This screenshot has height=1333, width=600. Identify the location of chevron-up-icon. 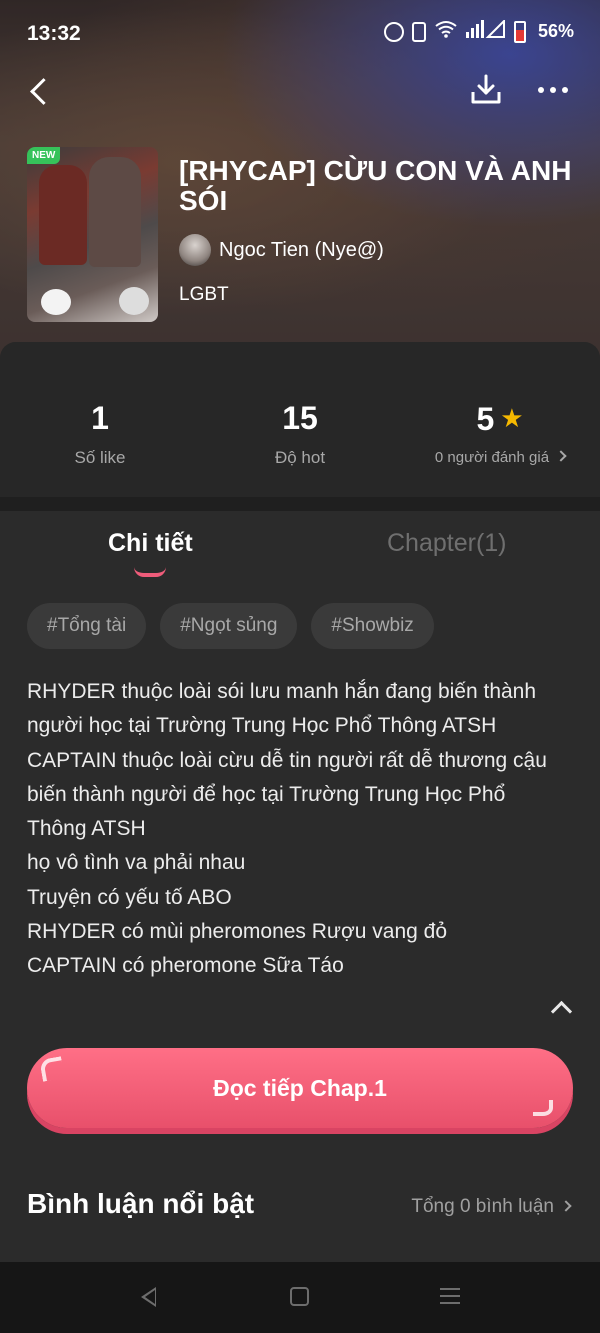
(562, 1008).